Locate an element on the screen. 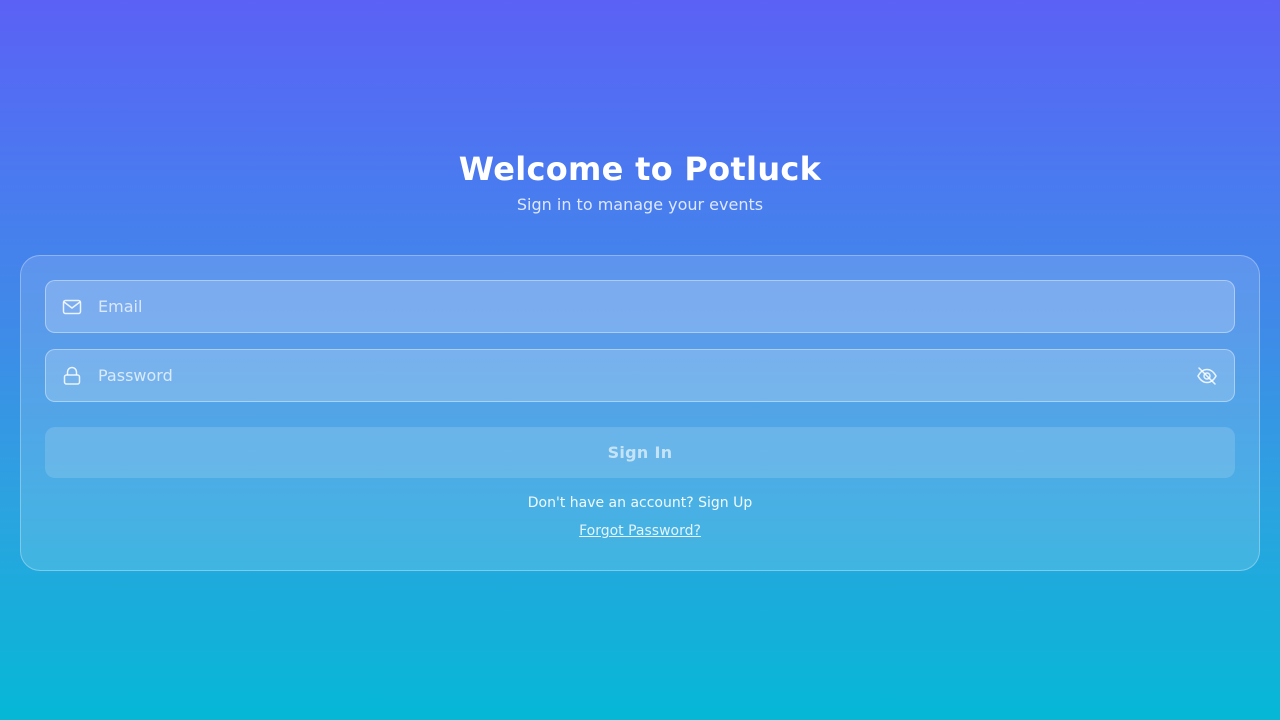  email-field is located at coordinates (640, 306).